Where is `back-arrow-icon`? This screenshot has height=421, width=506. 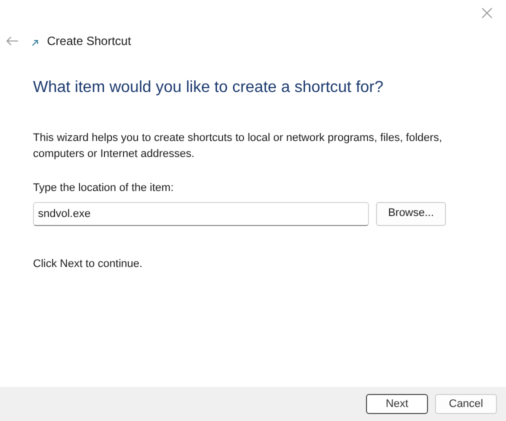
back-arrow-icon is located at coordinates (12, 41).